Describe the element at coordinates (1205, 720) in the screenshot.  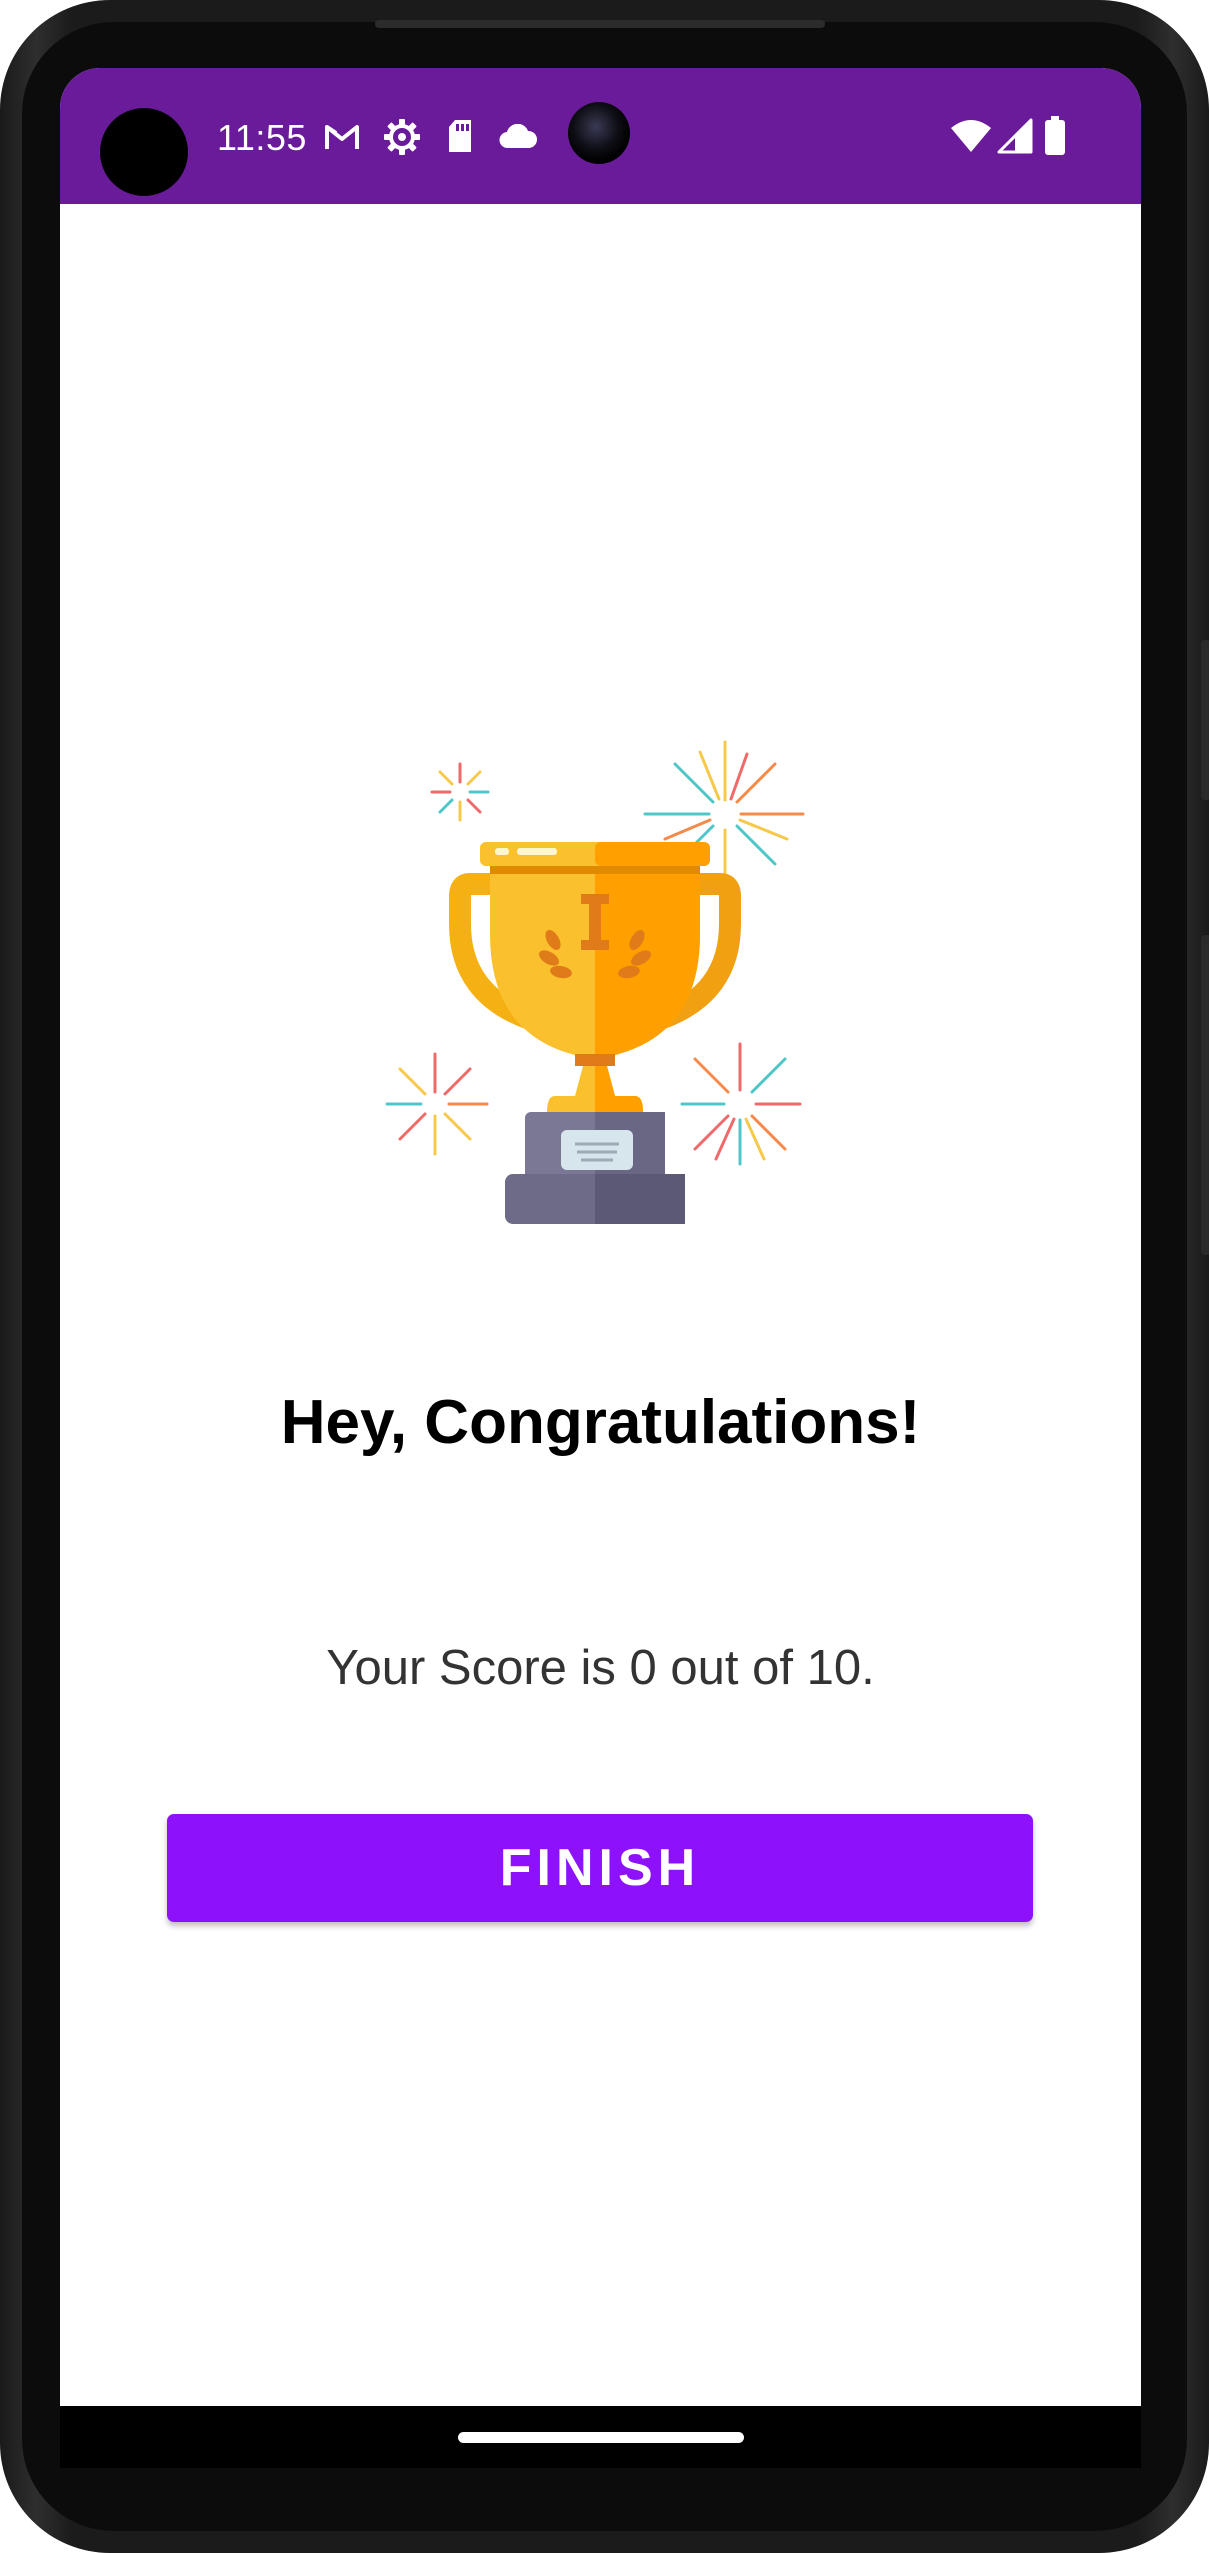
I see `power-button` at that location.